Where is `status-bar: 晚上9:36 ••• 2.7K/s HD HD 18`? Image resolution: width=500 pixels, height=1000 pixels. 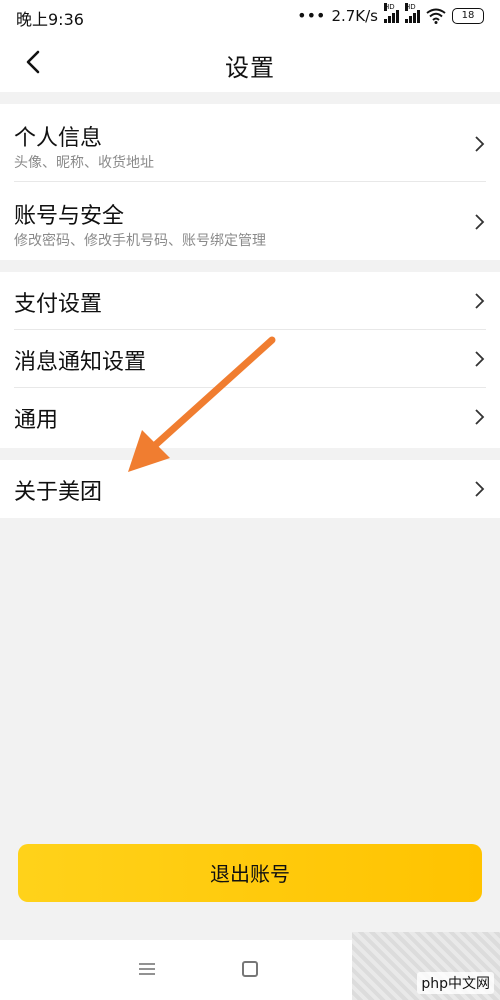
status-bar: 晚上9:36 ••• 2.7K/s HD HD 18 is located at coordinates (250, 16).